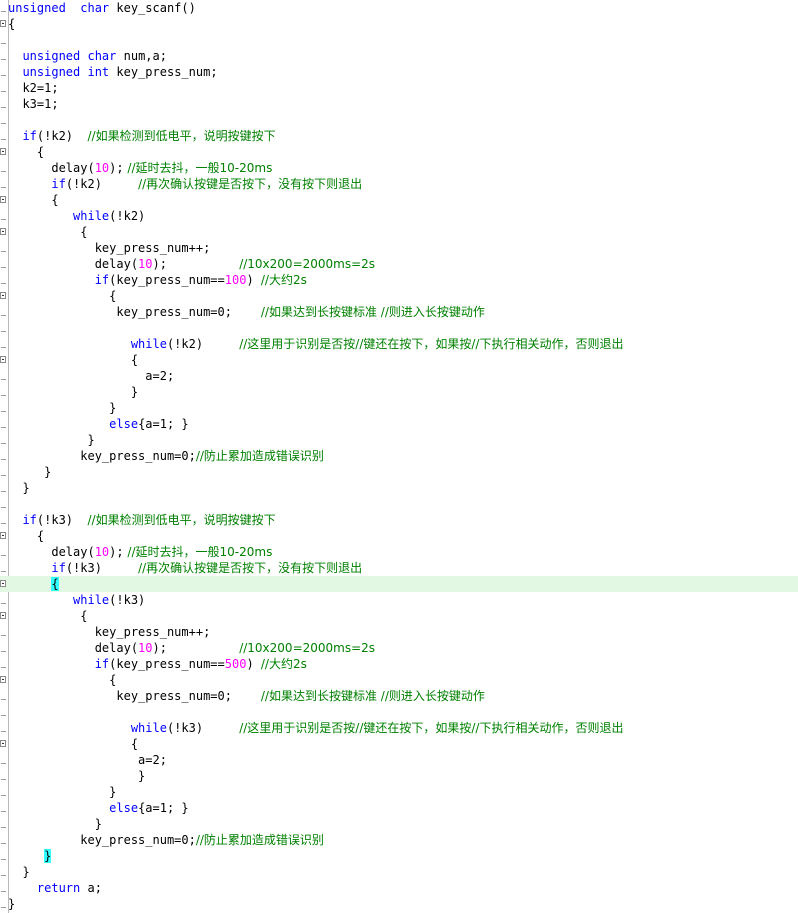 This screenshot has width=798, height=913. I want to click on code-line: if(!k2) //再次确认按键是否按下，没有按下则退出, so click(399, 184).